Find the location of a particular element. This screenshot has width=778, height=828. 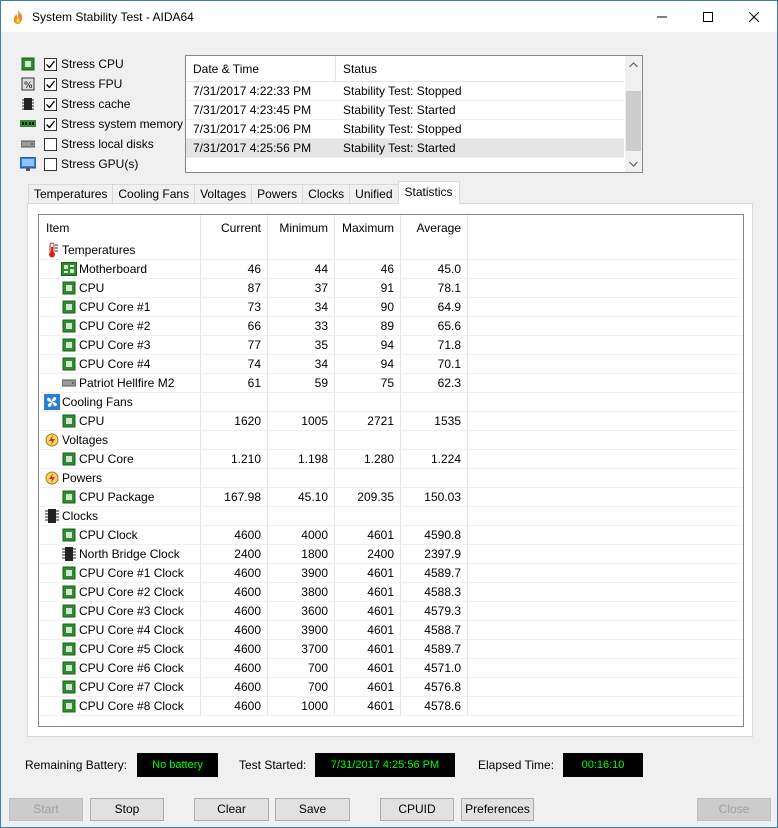

stress-fpu-row: % Stress FPU is located at coordinates (102, 84).